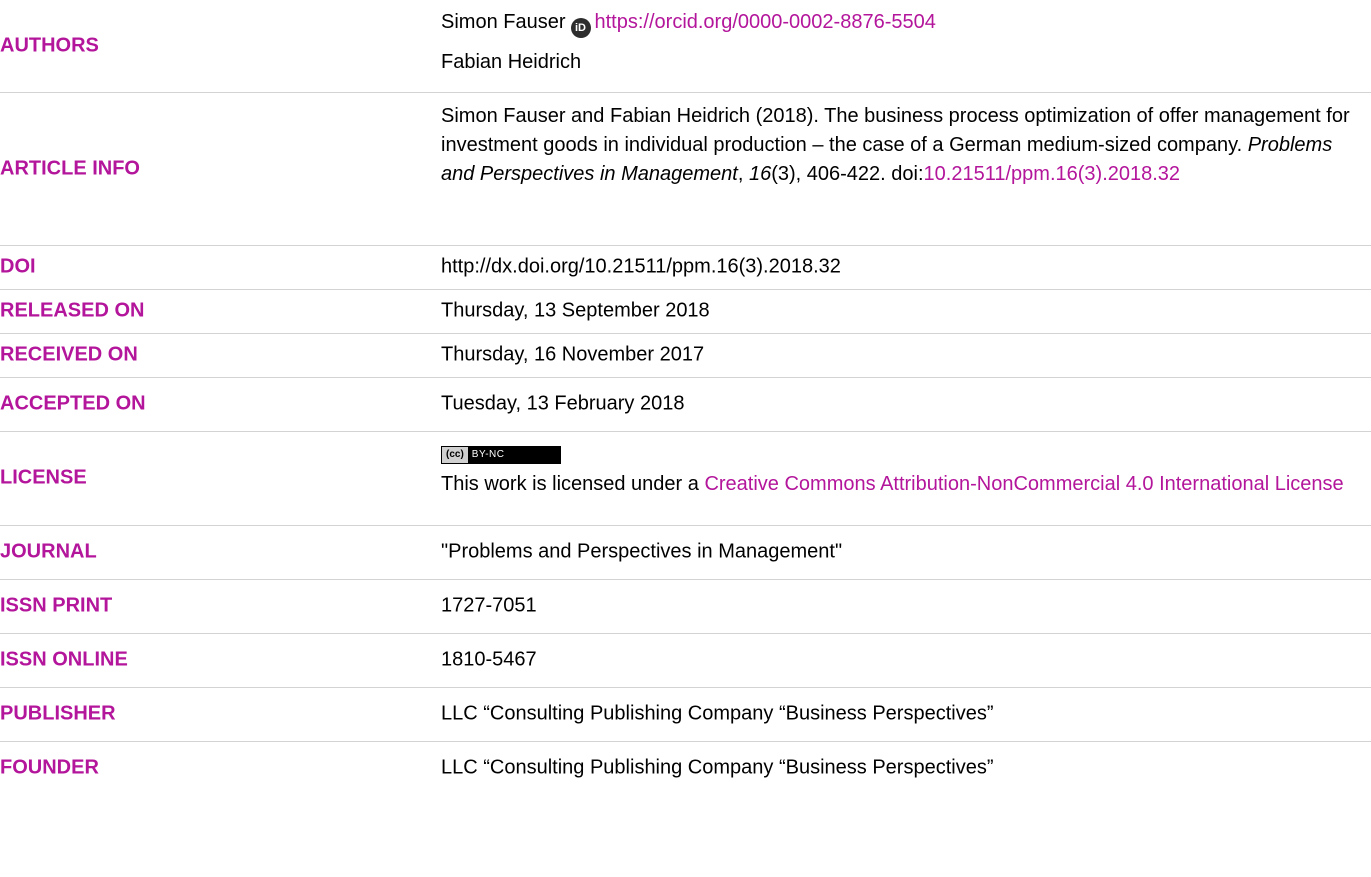 This screenshot has width=1371, height=877. I want to click on issn-online-label: ISSN ONLINE, so click(64, 659).